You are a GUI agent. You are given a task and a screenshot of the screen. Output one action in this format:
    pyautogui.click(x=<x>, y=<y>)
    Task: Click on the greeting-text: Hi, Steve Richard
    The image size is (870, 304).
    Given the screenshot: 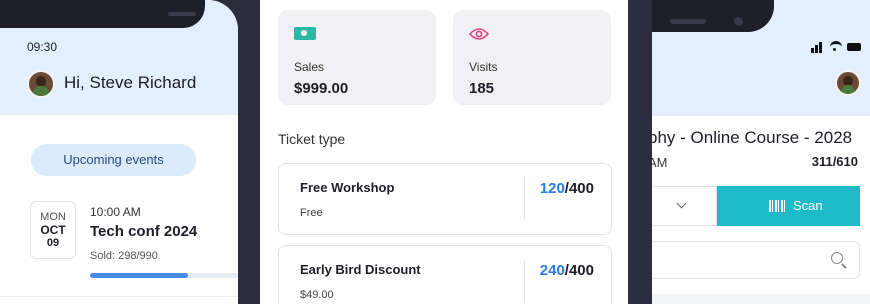 What is the action you would take?
    pyautogui.click(x=130, y=82)
    